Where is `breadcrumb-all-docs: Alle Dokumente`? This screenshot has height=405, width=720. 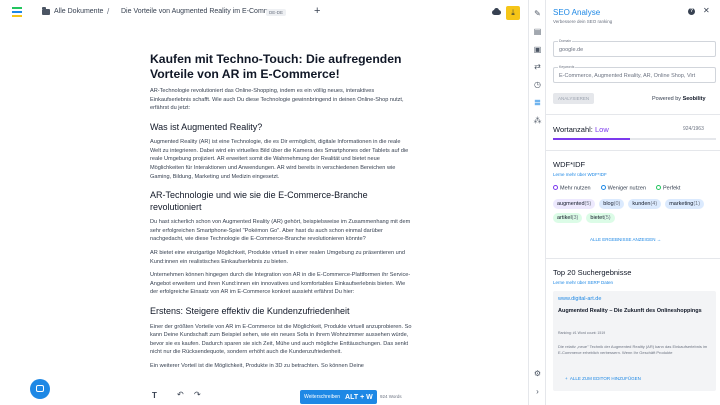 breadcrumb-all-docs: Alle Dokumente is located at coordinates (73, 11).